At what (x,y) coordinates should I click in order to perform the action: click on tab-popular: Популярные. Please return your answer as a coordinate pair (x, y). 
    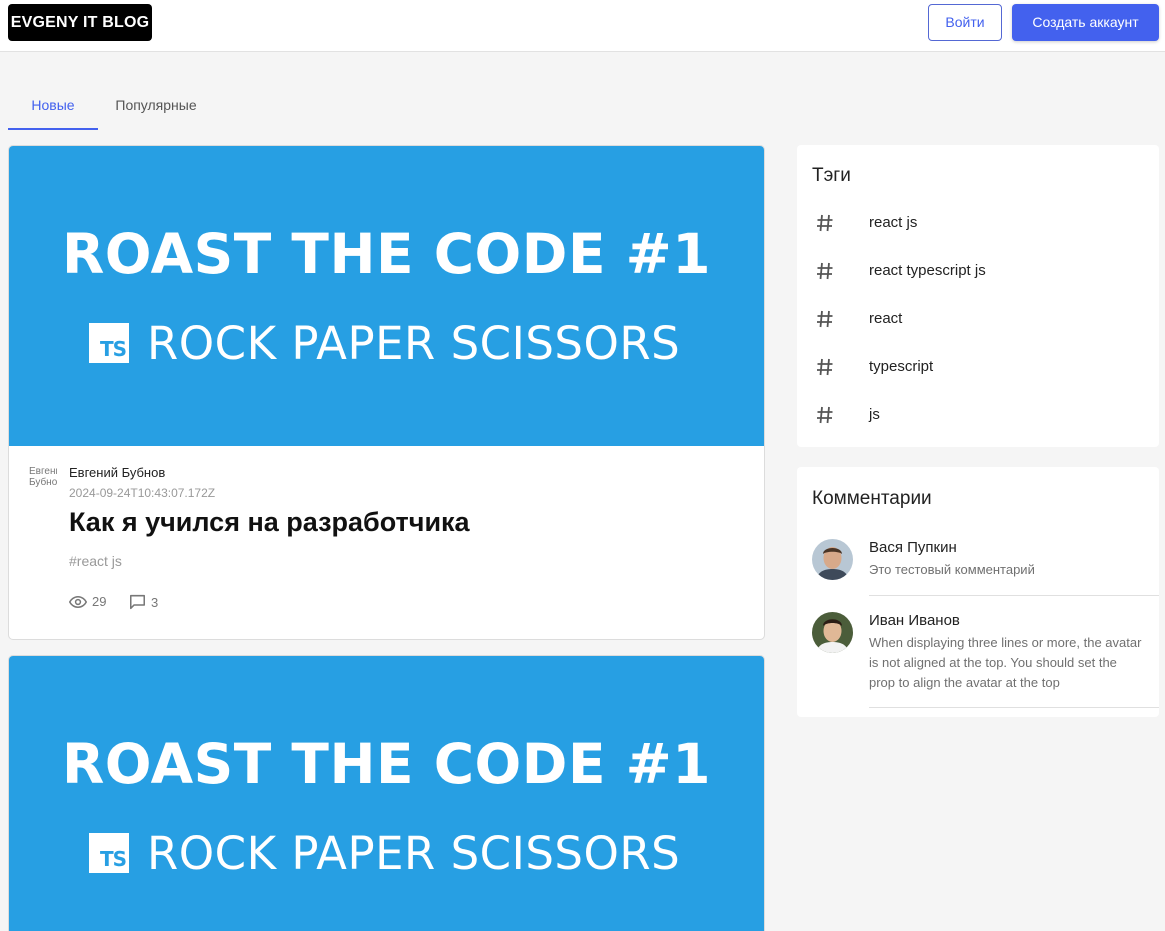
    Looking at the image, I should click on (156, 108).